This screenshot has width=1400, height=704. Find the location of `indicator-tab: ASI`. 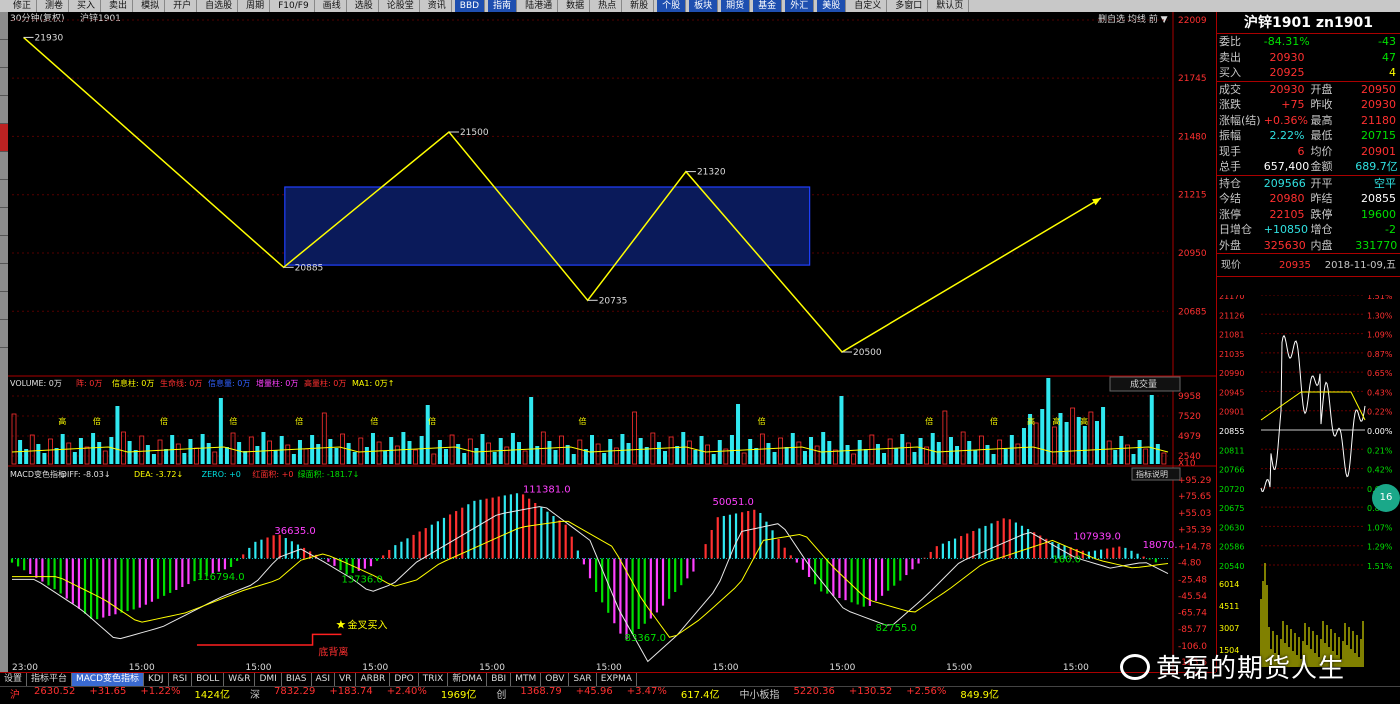

indicator-tab: ASI is located at coordinates (324, 679).